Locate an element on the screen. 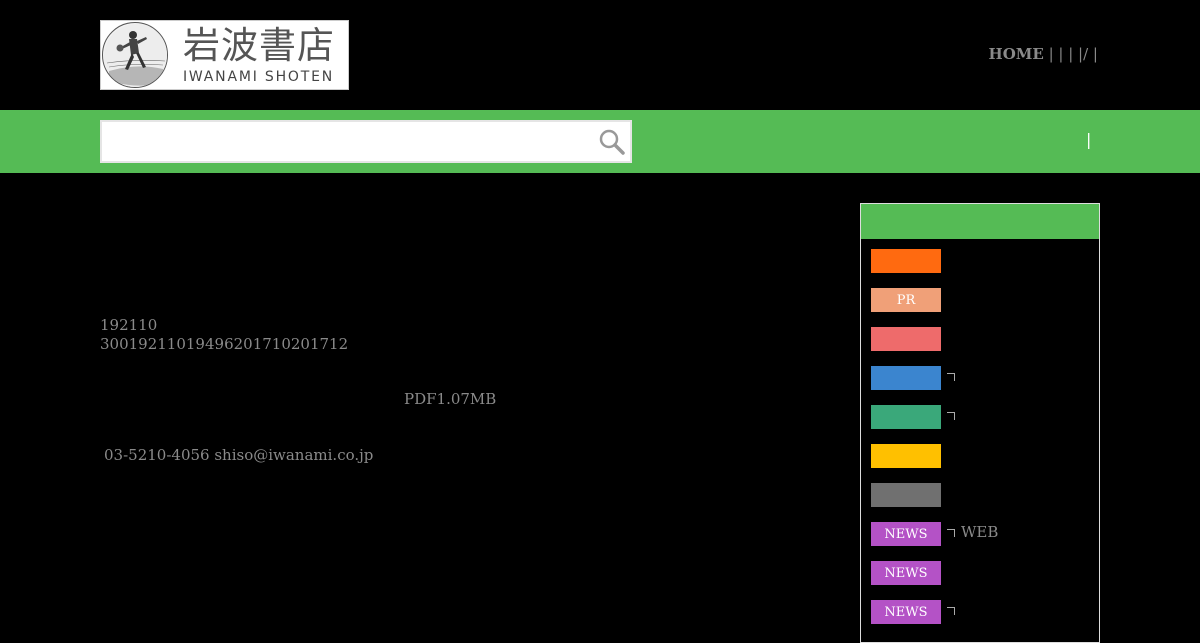  search-band: | is located at coordinates (600, 141).